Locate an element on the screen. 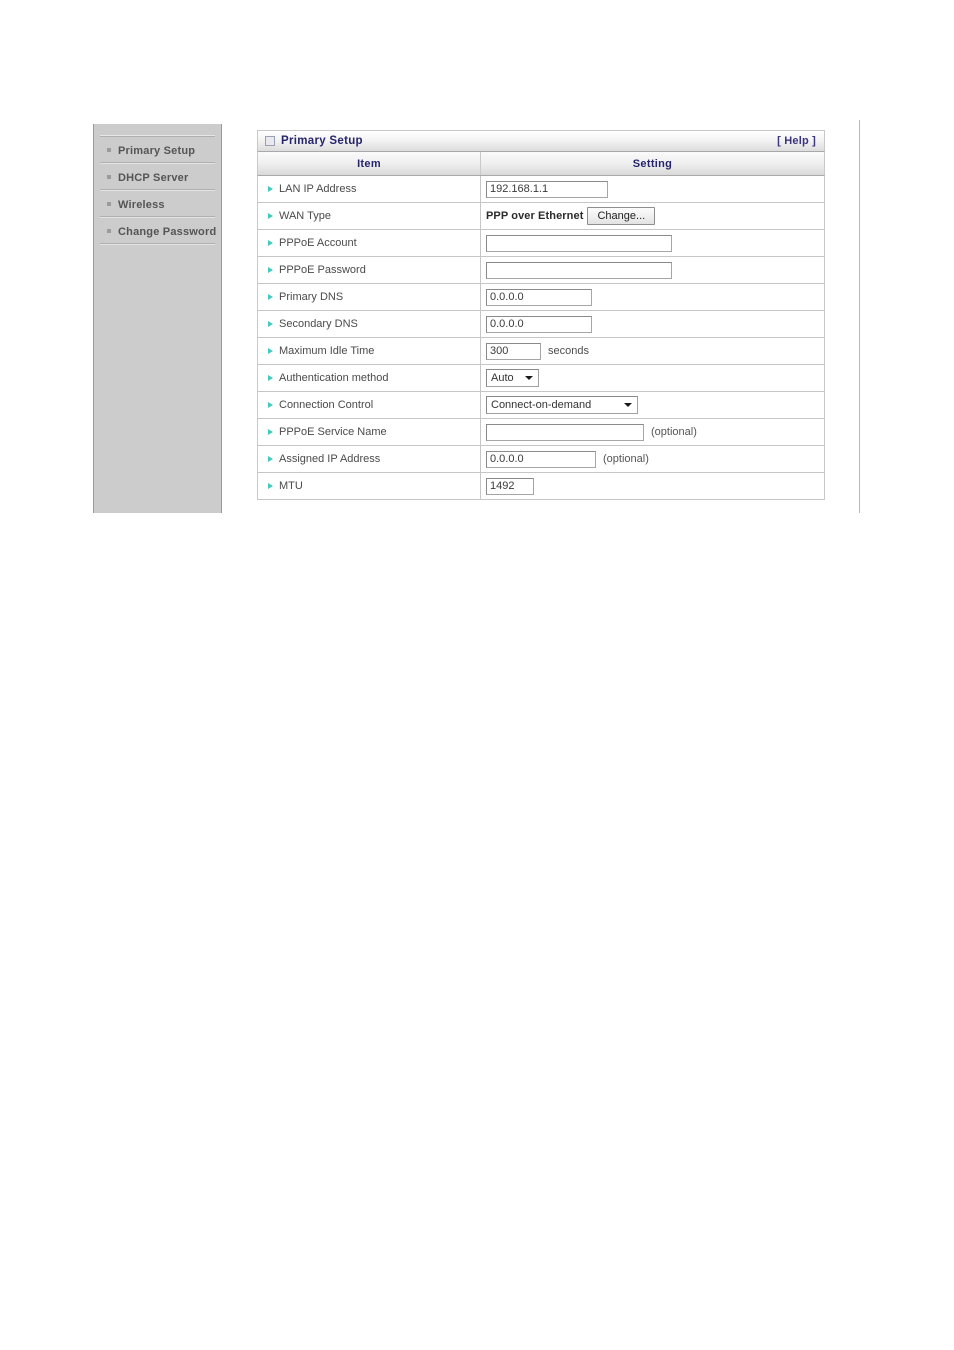 Image resolution: width=954 pixels, height=1350 pixels. sidebar-item-label: DHCP Server is located at coordinates (153, 178).